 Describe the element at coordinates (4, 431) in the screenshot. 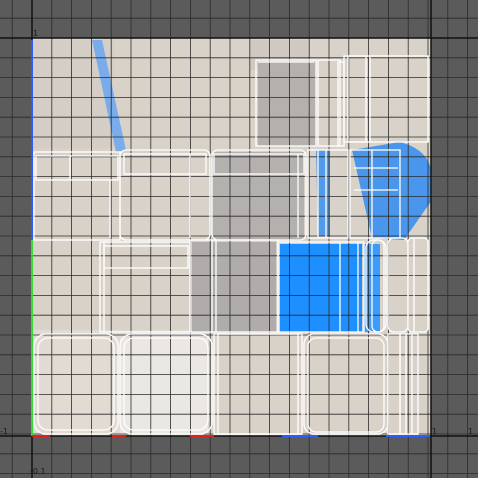

I see `label-u-origin: -1` at that location.